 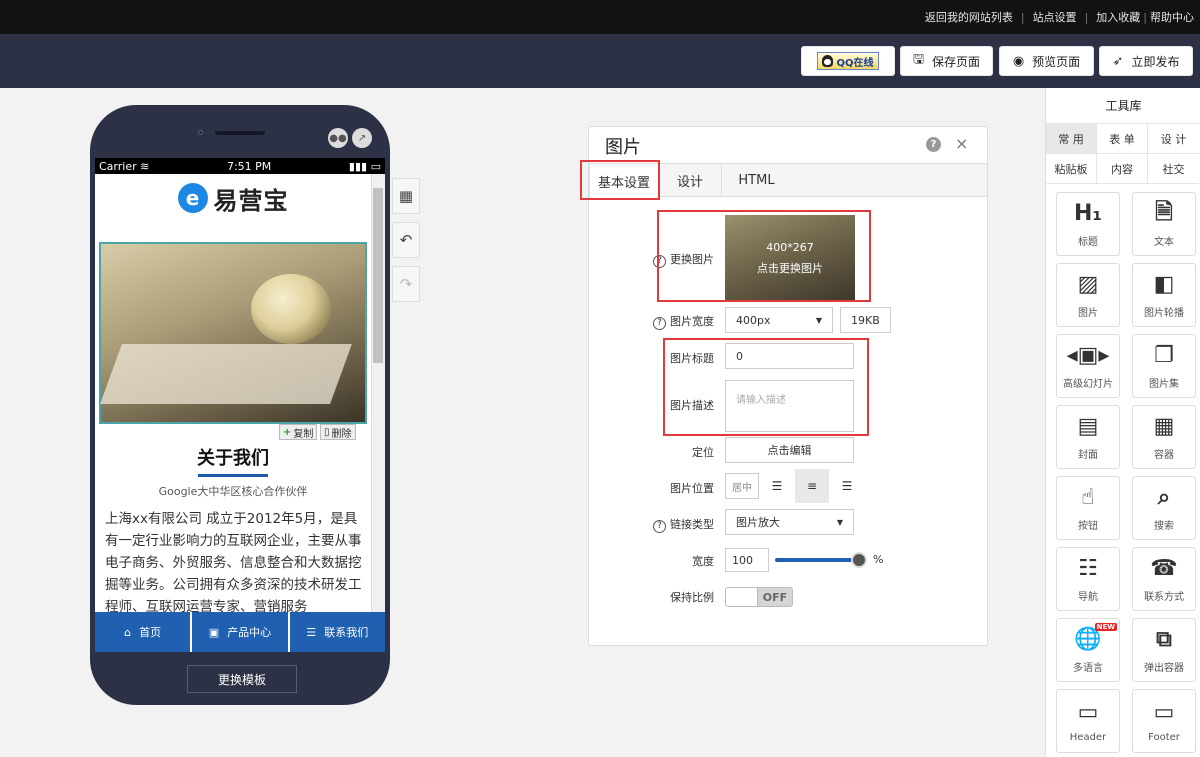 I want to click on scale-slider-handle, so click(x=859, y=560).